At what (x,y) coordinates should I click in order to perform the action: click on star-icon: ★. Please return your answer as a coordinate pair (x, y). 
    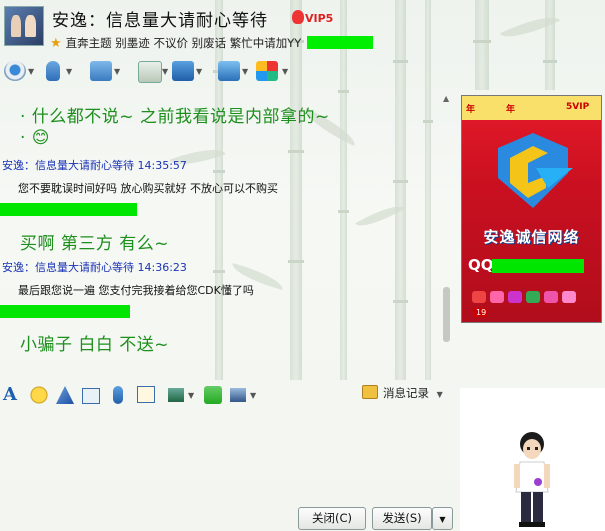
    Looking at the image, I should click on (56, 43).